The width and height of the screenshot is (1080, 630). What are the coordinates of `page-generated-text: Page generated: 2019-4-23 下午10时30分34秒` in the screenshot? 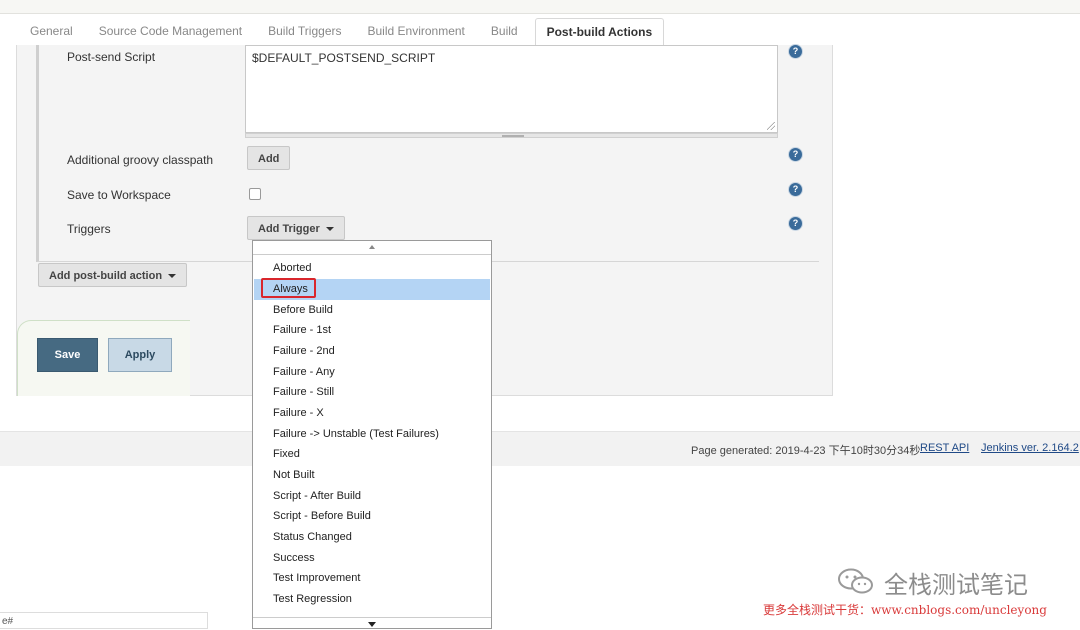 It's located at (806, 451).